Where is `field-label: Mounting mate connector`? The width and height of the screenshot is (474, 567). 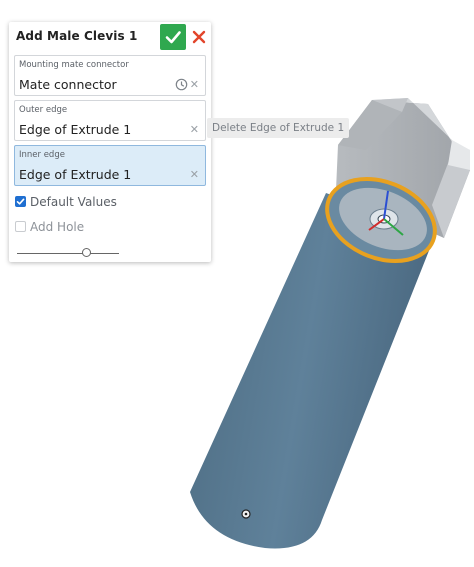
field-label: Mounting mate connector is located at coordinates (74, 65).